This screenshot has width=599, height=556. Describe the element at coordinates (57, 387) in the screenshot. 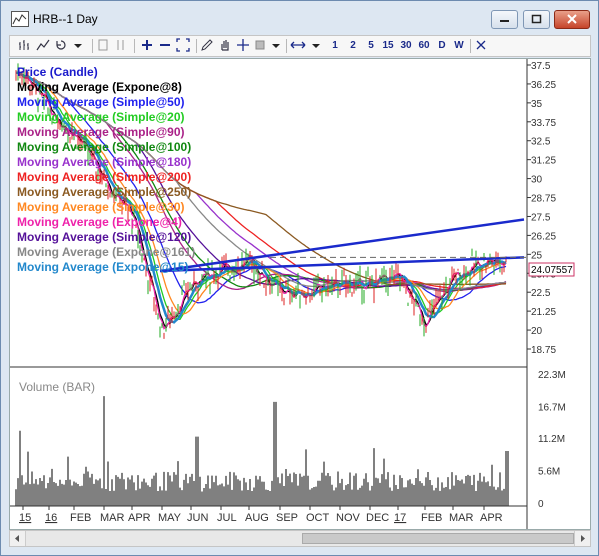

I see `volume-panel-label: Volume (BAR)` at that location.